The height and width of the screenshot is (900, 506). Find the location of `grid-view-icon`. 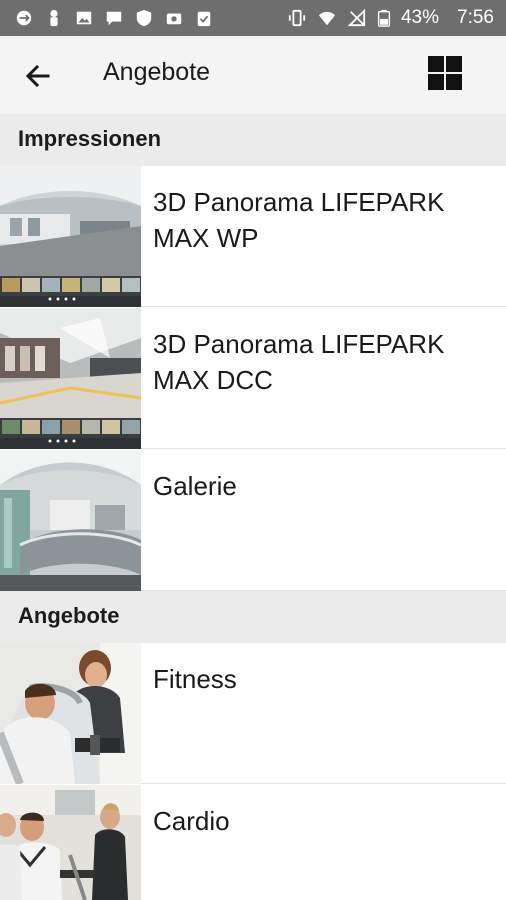

grid-view-icon is located at coordinates (445, 73).